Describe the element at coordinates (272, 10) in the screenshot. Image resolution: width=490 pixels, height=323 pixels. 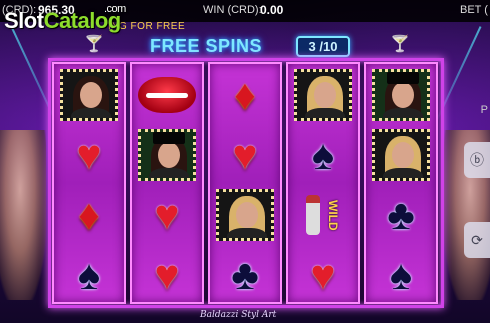
I see `win-value: 0.00` at that location.